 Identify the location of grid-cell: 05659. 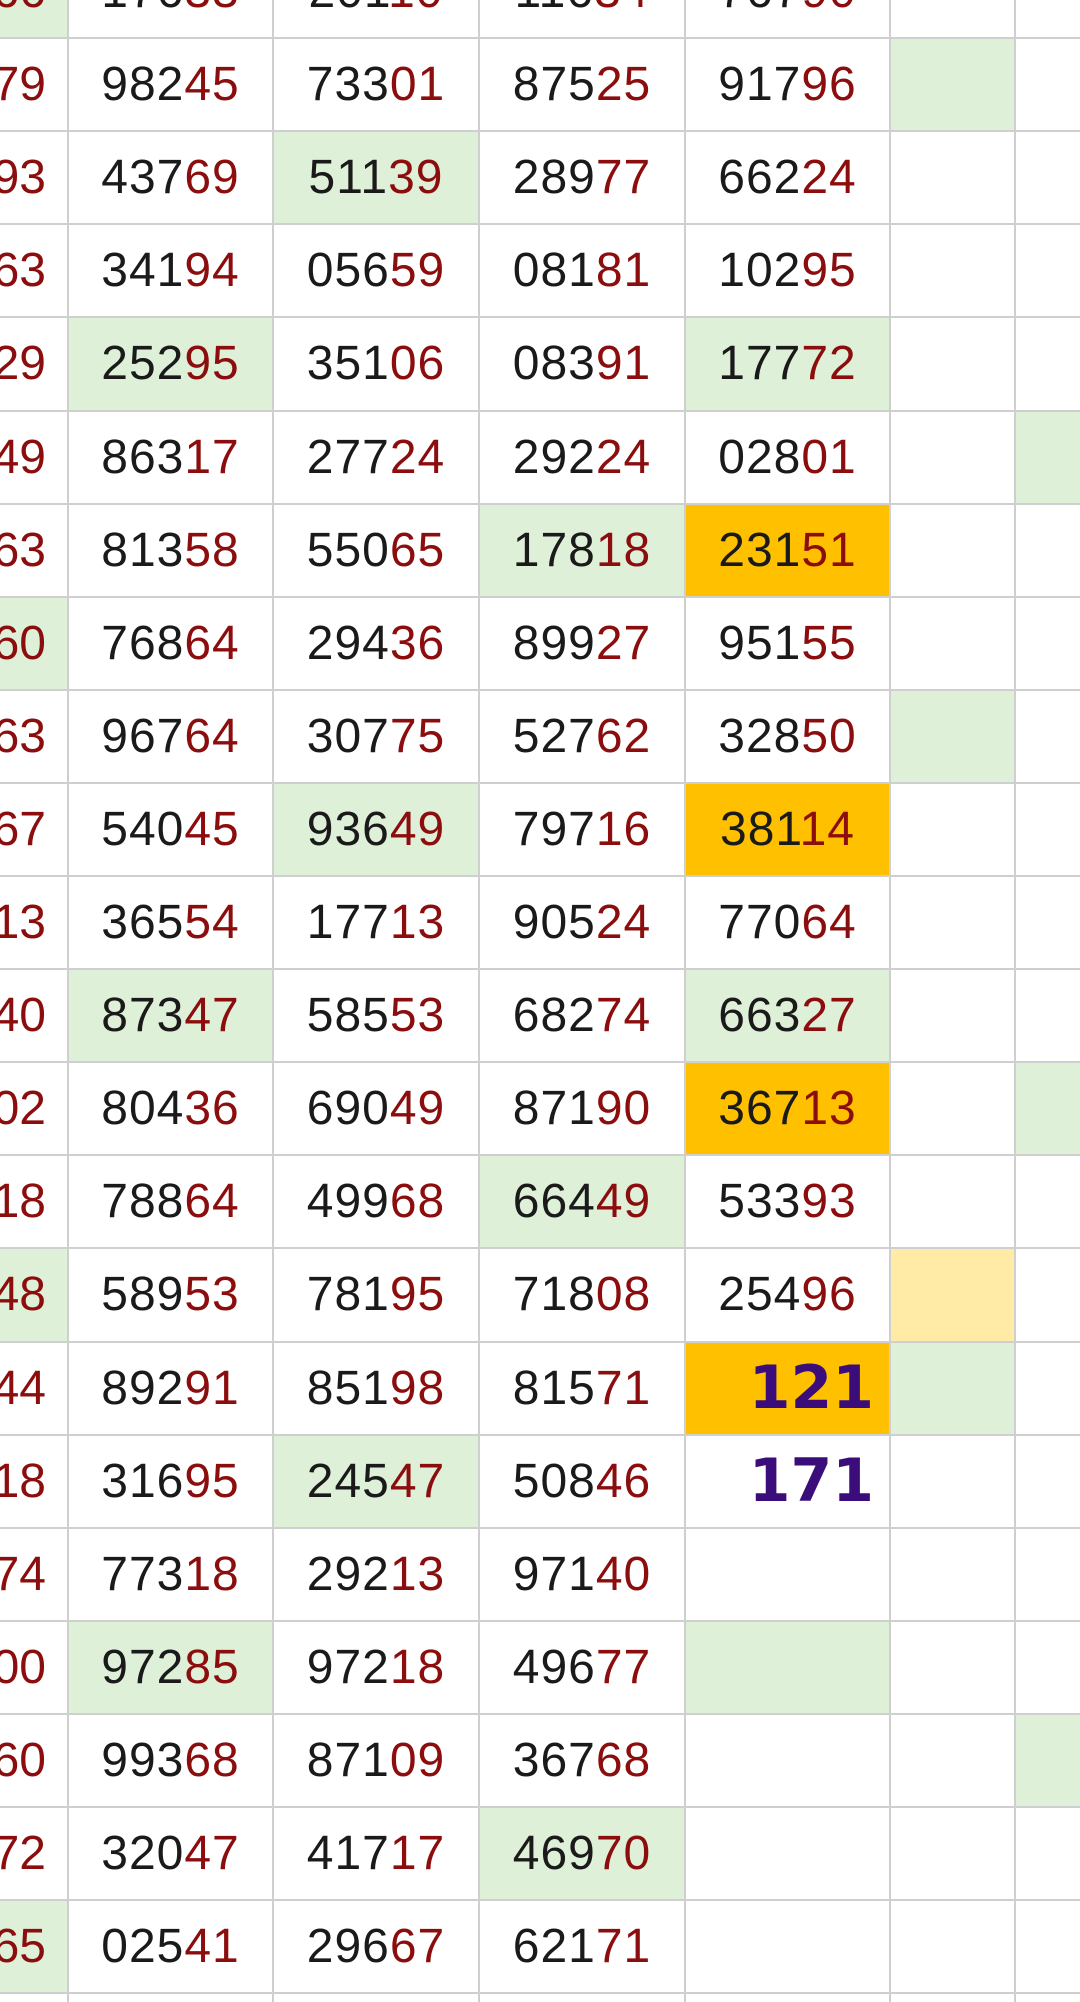
(376, 270).